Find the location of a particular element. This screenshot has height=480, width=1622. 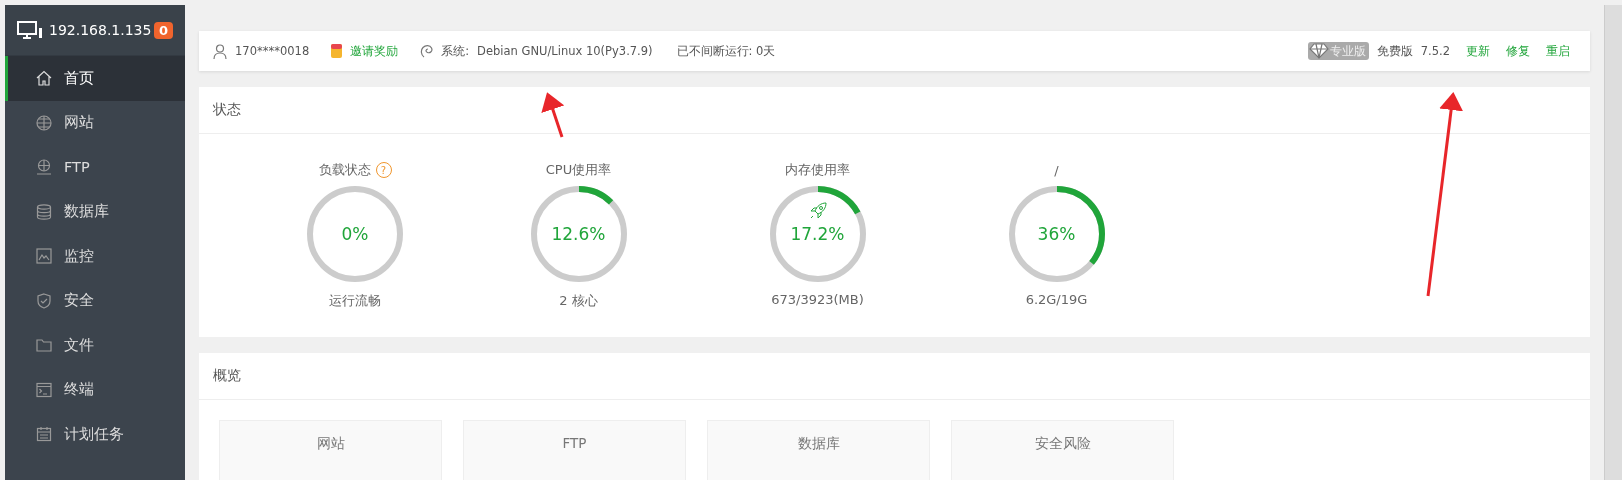

sidebar-item: FTP is located at coordinates (95, 167).